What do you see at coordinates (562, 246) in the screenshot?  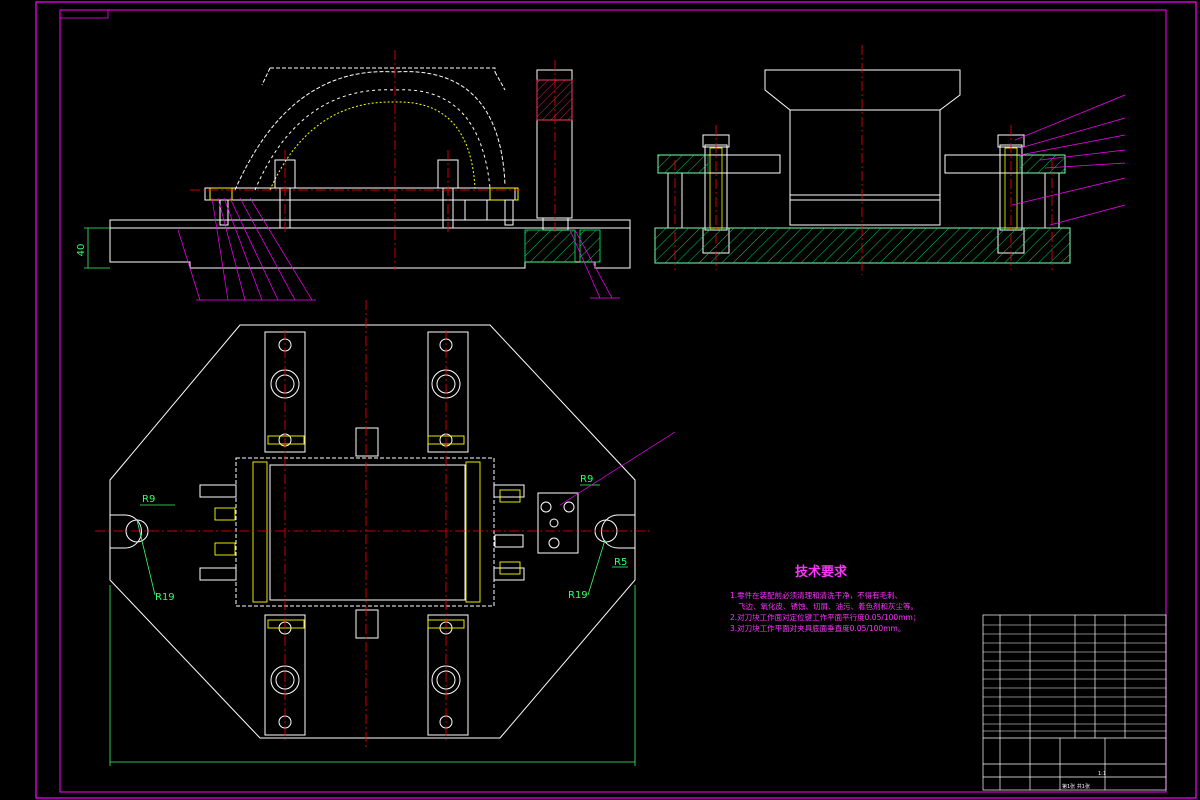 I see `front-view-hatch` at bounding box center [562, 246].